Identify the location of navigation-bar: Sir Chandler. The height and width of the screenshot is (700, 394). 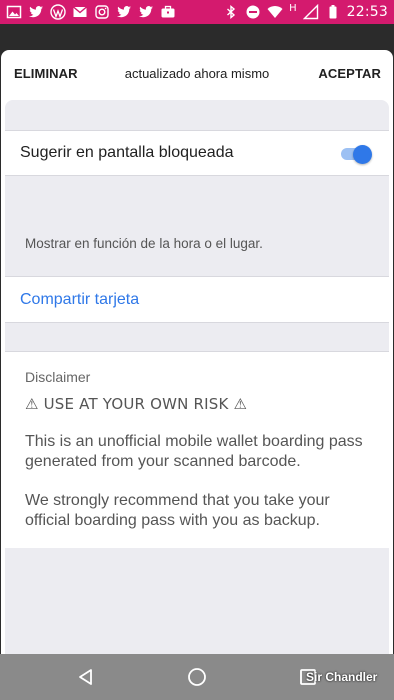
(197, 677).